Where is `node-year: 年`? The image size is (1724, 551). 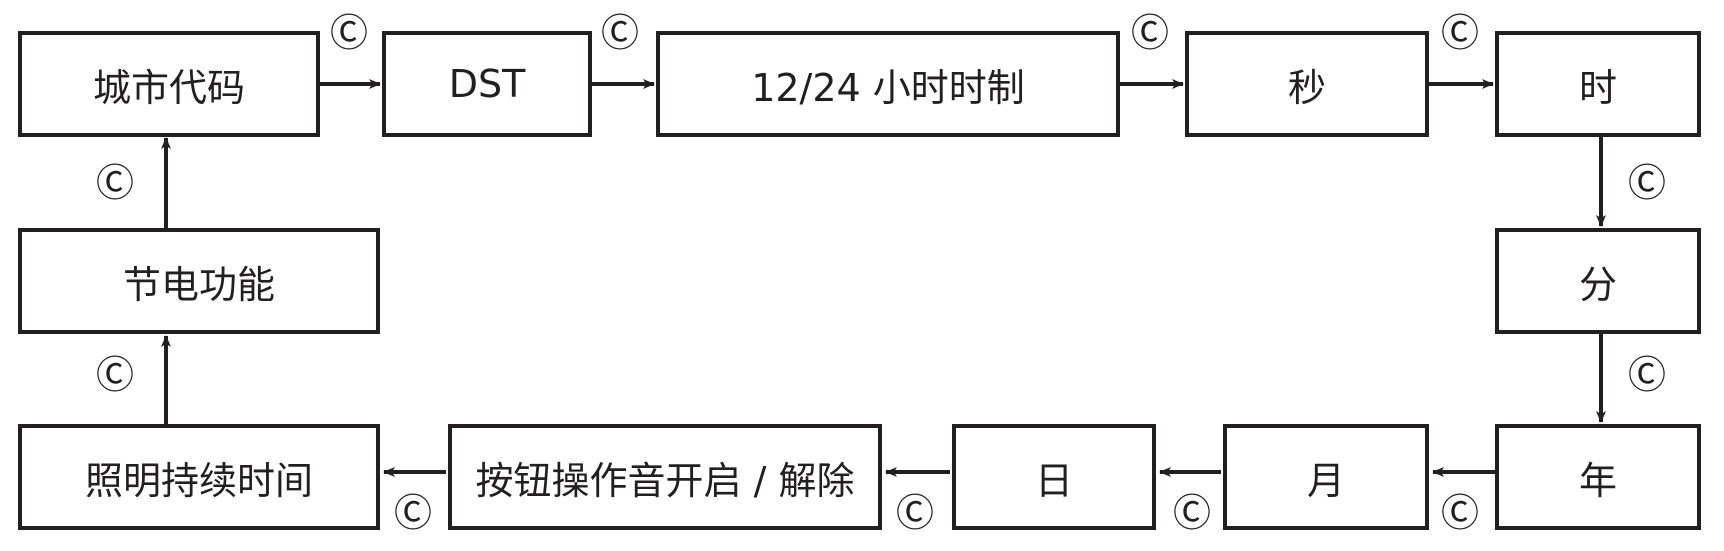
node-year: 年 is located at coordinates (1598, 477).